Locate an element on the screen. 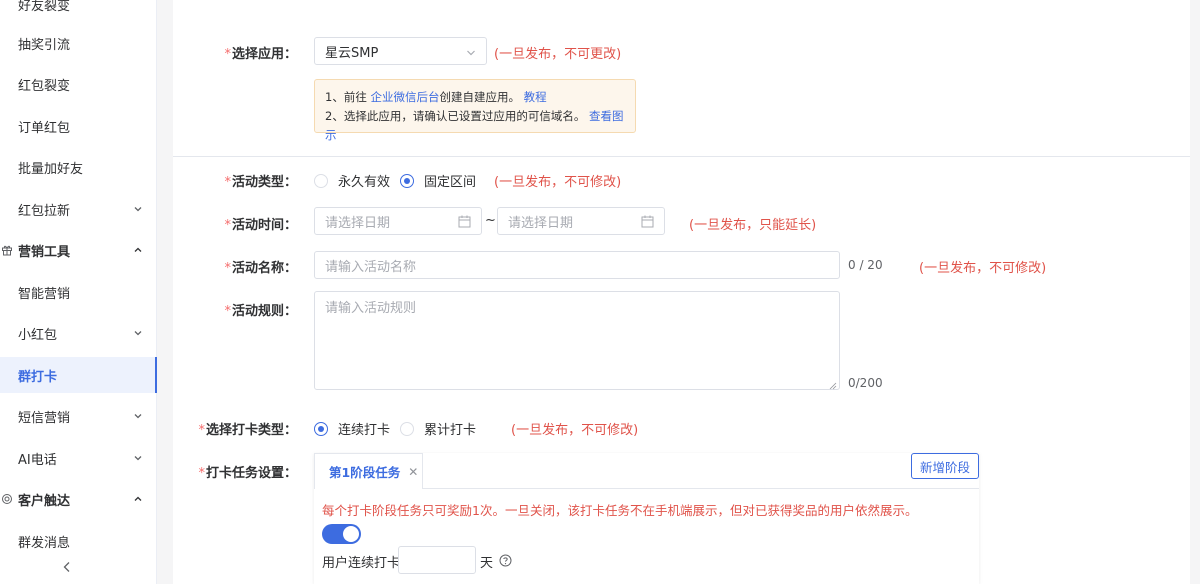  chevron-left-icon is located at coordinates (67, 567).